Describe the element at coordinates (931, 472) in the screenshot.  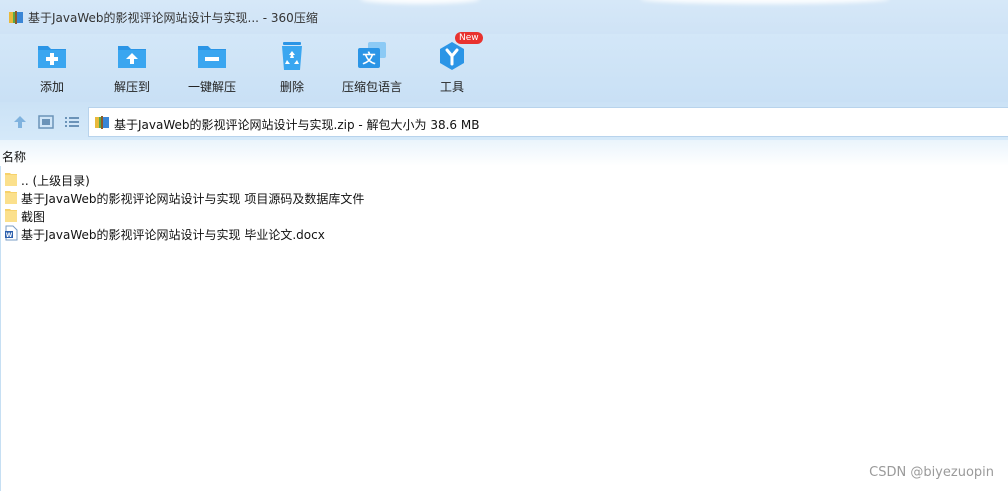
I see `watermark: CSDN @biyezuopin` at that location.